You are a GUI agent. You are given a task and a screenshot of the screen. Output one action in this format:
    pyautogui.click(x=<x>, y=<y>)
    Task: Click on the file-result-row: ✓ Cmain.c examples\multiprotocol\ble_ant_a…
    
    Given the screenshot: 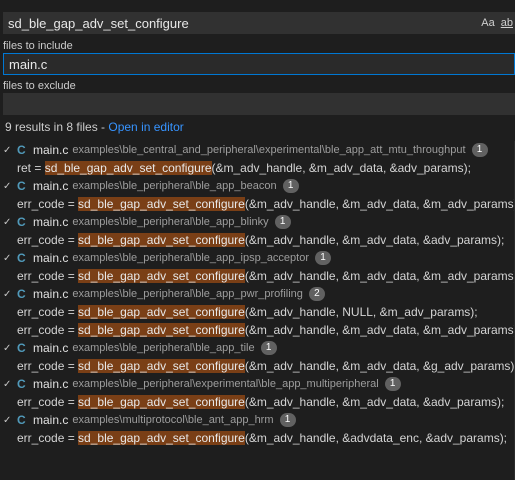 What is the action you would take?
    pyautogui.click(x=257, y=420)
    